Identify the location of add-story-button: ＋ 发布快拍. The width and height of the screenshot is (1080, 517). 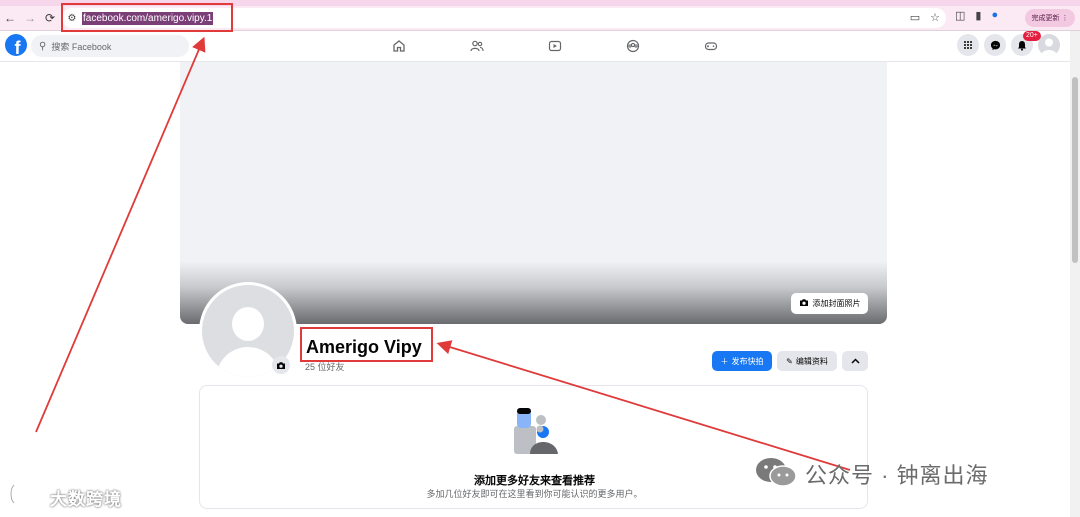
(742, 361).